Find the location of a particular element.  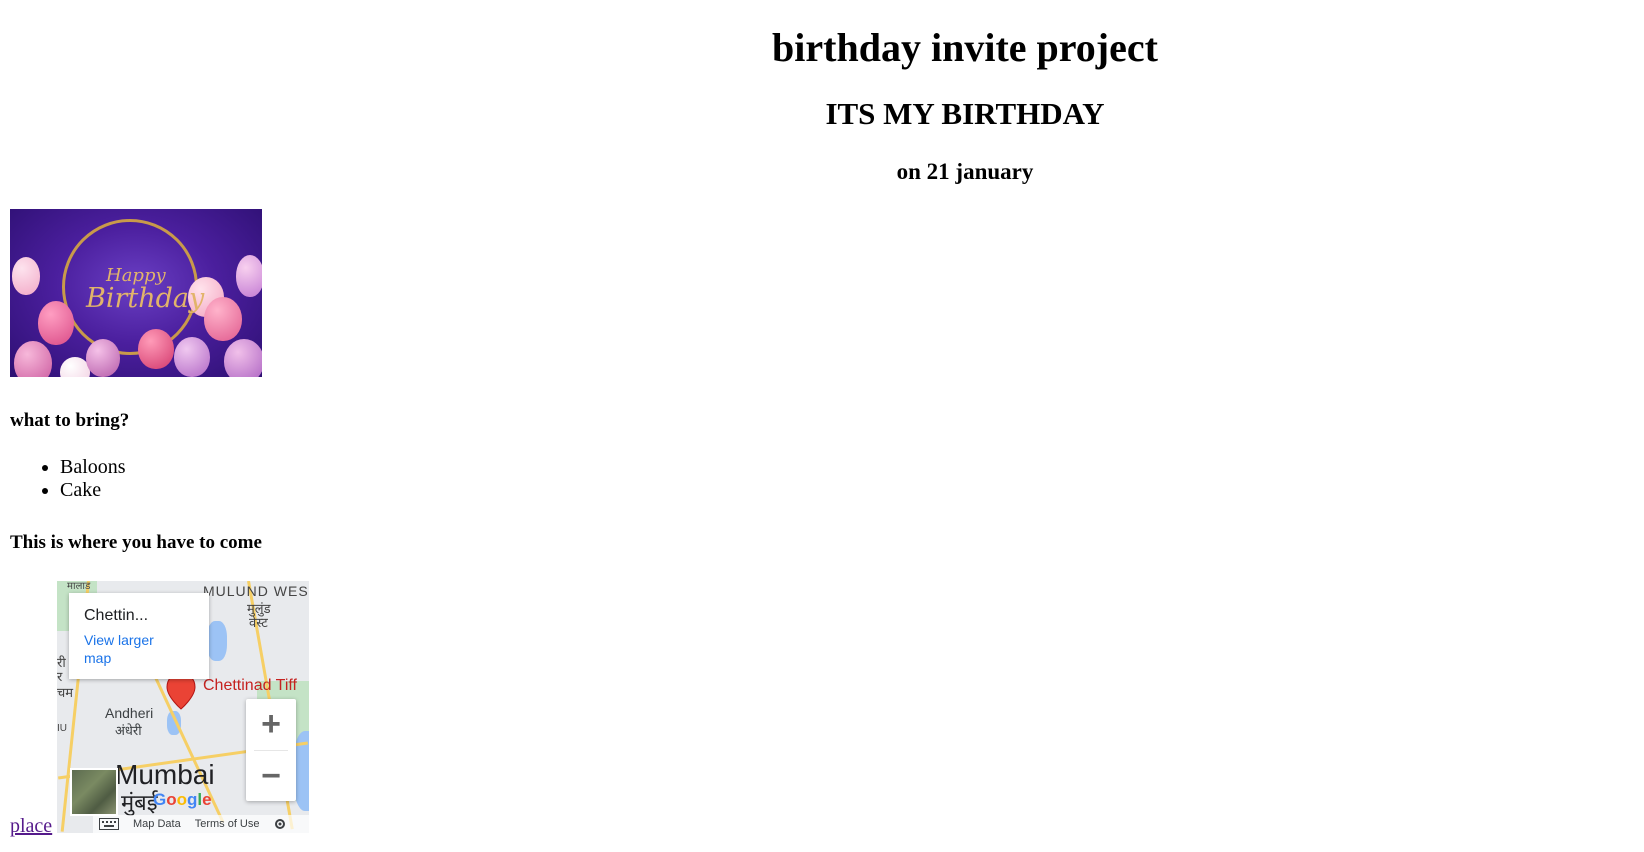

google-logo-letter: e is located at coordinates (207, 799).